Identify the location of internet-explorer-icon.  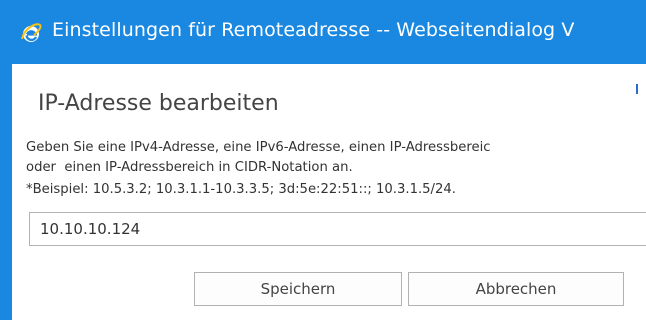
(31, 33).